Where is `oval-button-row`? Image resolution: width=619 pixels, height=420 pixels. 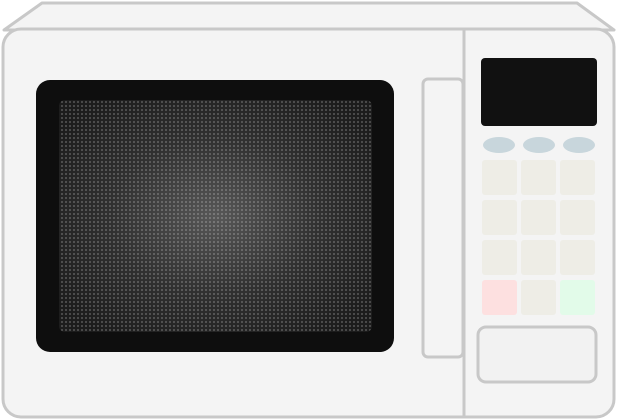 oval-button-row is located at coordinates (539, 145).